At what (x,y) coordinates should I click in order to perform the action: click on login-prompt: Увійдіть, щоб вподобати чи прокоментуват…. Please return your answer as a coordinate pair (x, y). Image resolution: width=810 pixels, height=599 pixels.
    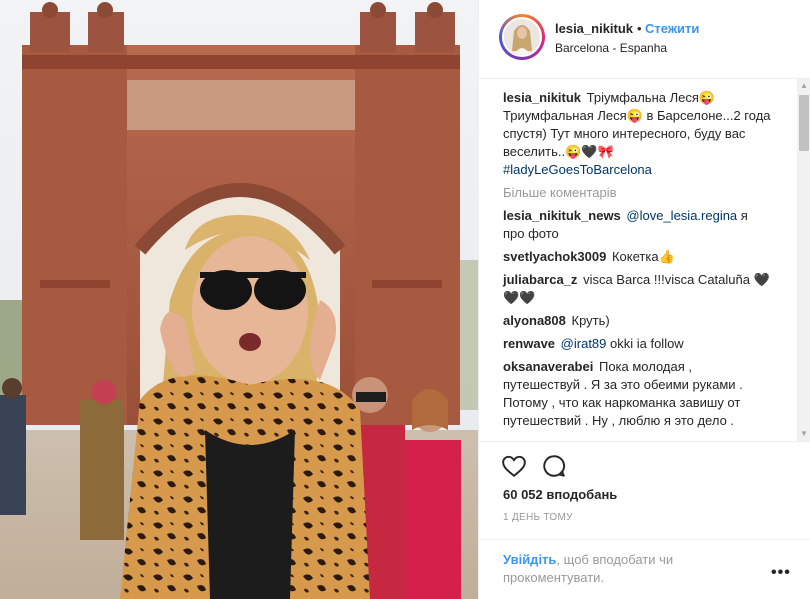
    Looking at the image, I should click on (644, 562).